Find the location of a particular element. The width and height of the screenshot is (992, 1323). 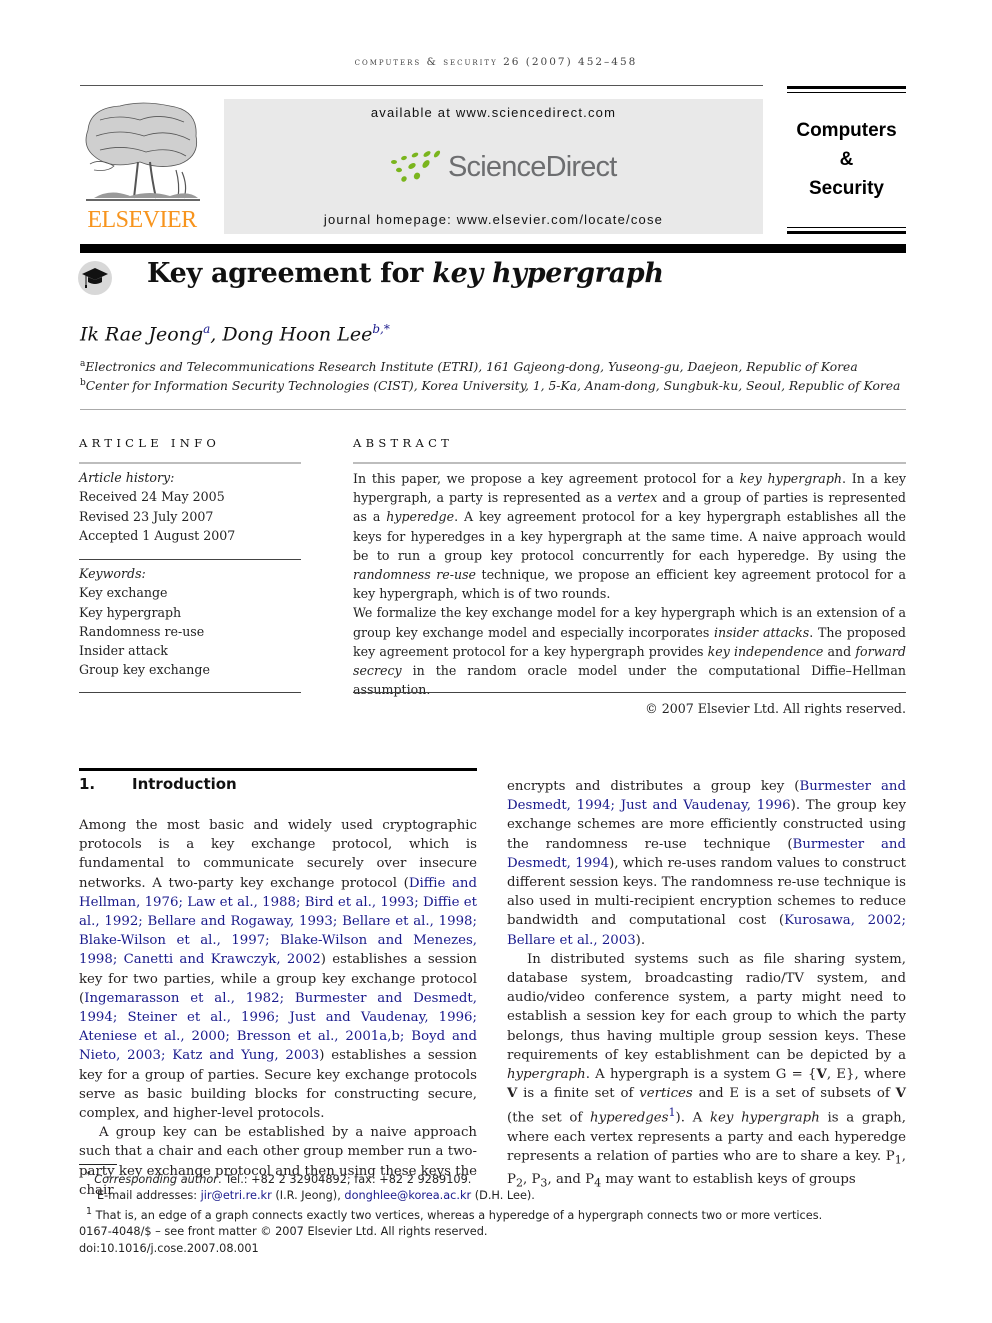

footnote-ref: 1 is located at coordinates (671, 1112).